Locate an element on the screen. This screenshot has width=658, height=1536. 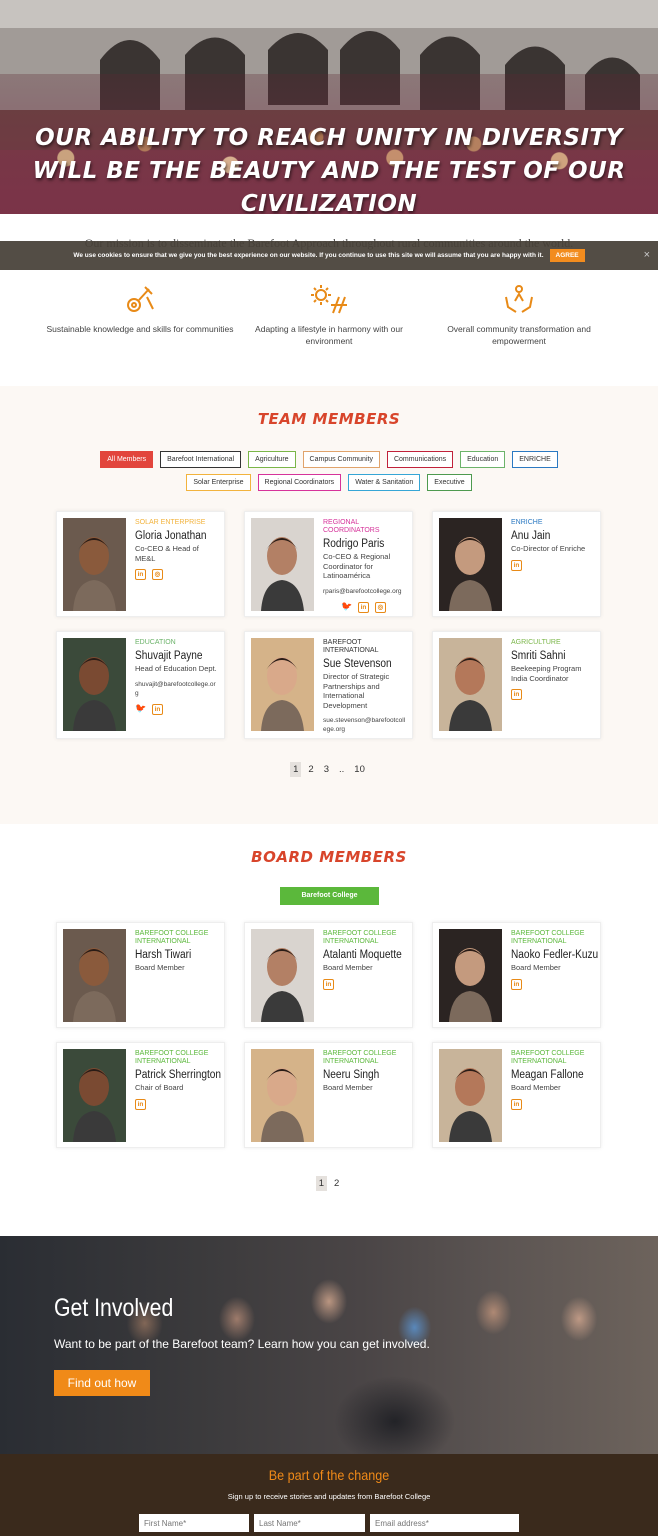
newsletter-title: Be part of the change is located at coordinates (329, 1475).